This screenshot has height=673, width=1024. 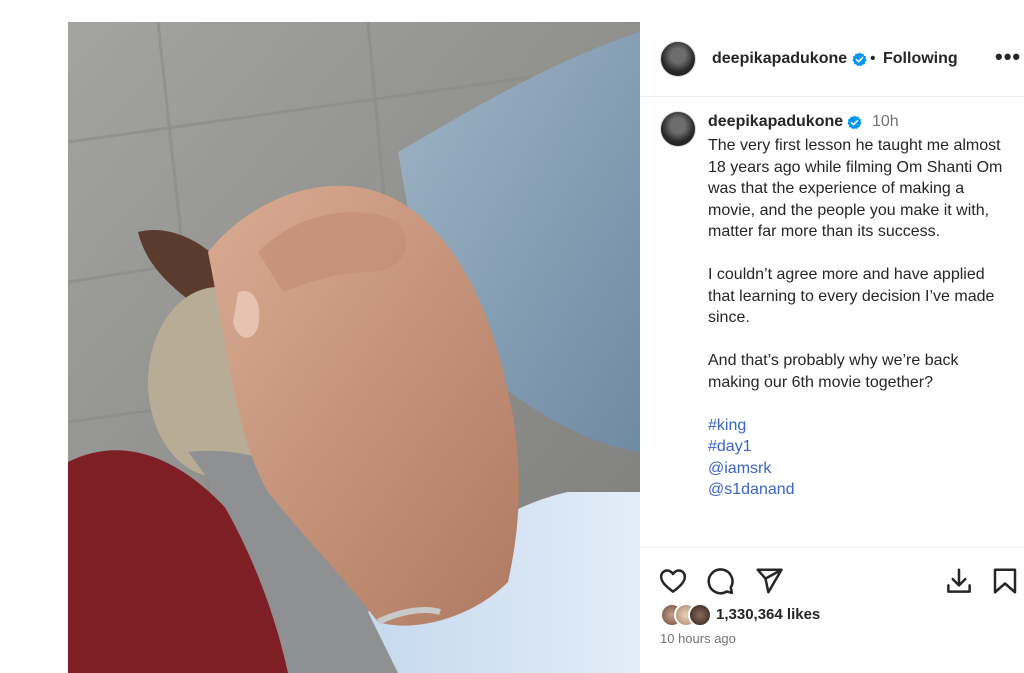 I want to click on following-button: Following, so click(x=920, y=59).